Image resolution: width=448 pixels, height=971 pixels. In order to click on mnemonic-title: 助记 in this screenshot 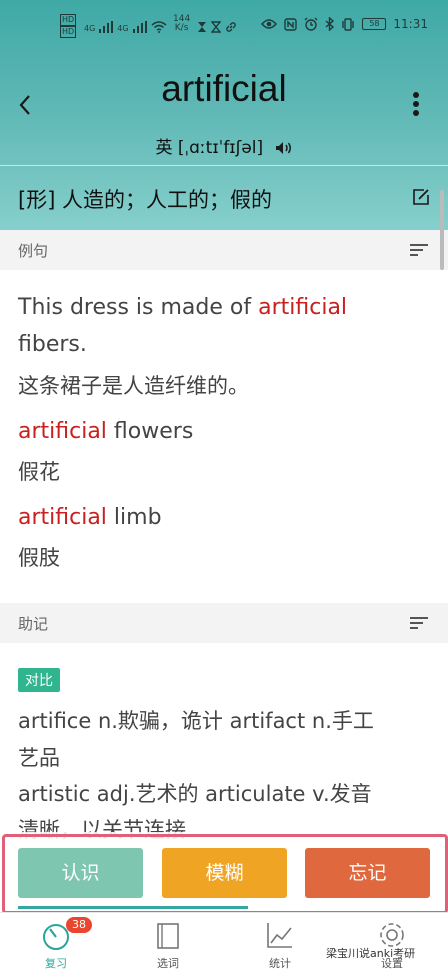, I will do `click(33, 624)`.